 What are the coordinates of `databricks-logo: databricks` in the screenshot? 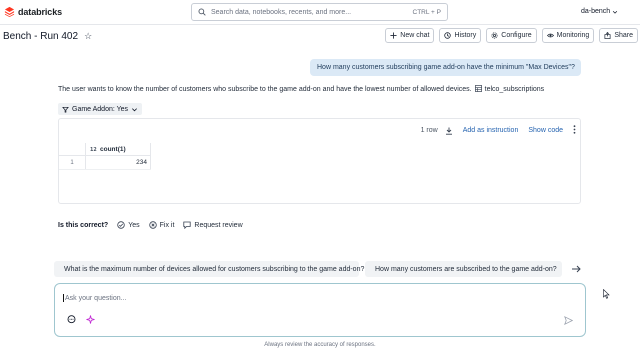 It's located at (33, 11).